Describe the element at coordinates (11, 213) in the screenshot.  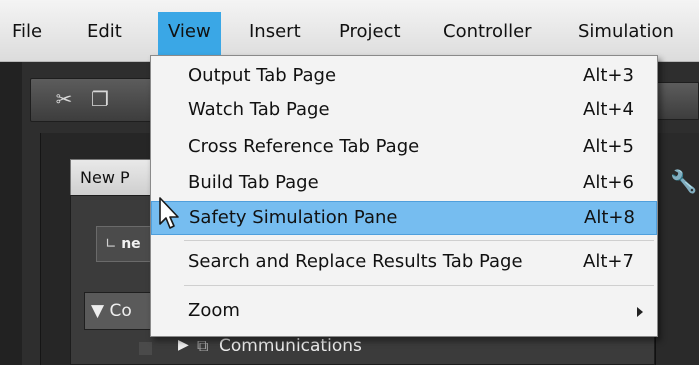
I see `left-sidebar-strip` at that location.